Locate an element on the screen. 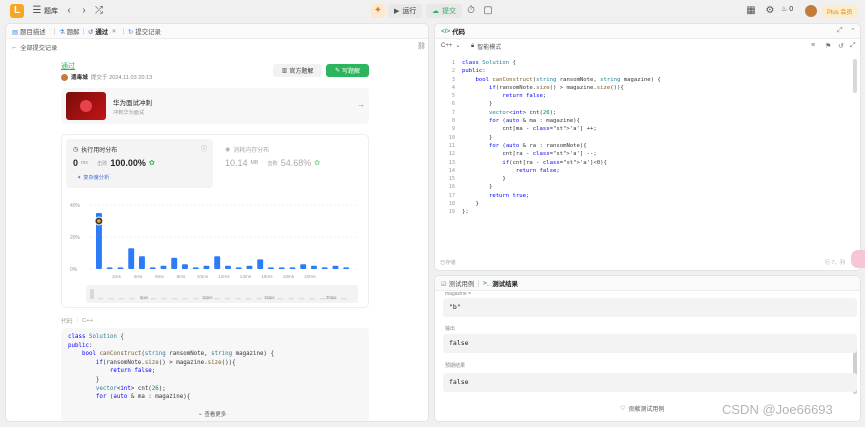 This screenshot has width=865, height=427. overview-tick-label: 20ms is located at coordinates (331, 297).